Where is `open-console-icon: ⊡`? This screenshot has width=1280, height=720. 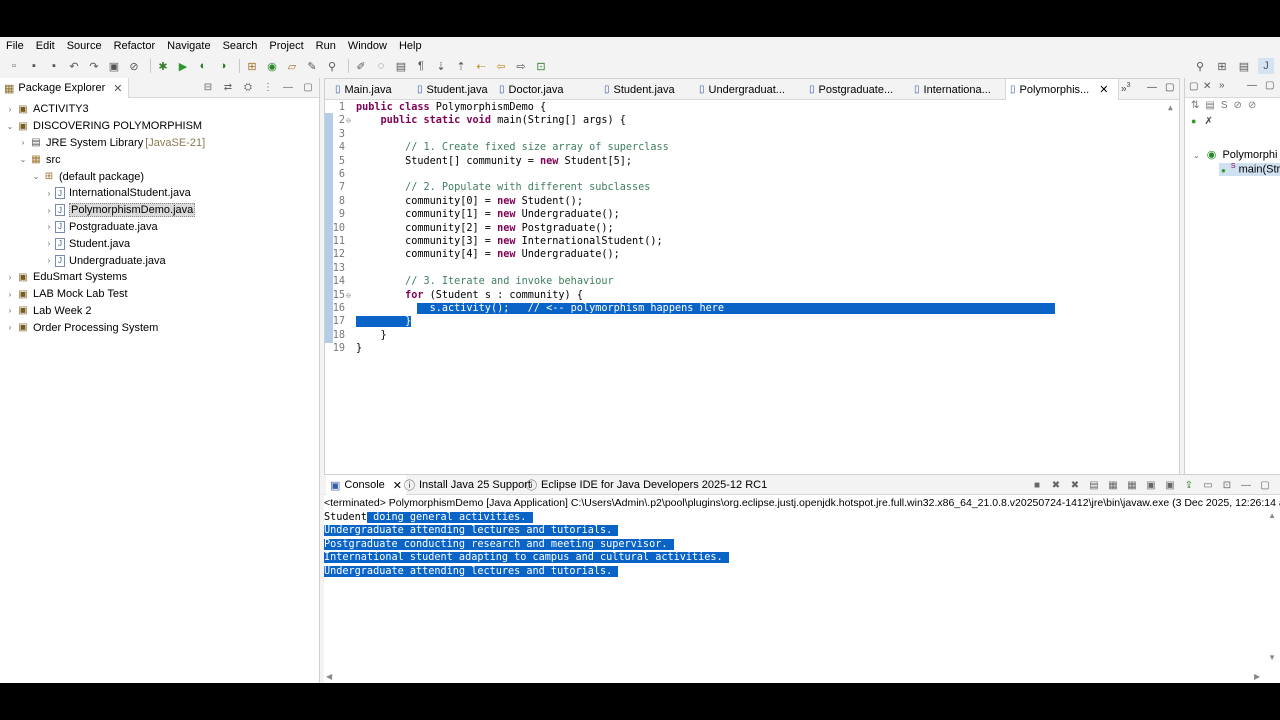
open-console-icon: ⊡ is located at coordinates (1227, 485).